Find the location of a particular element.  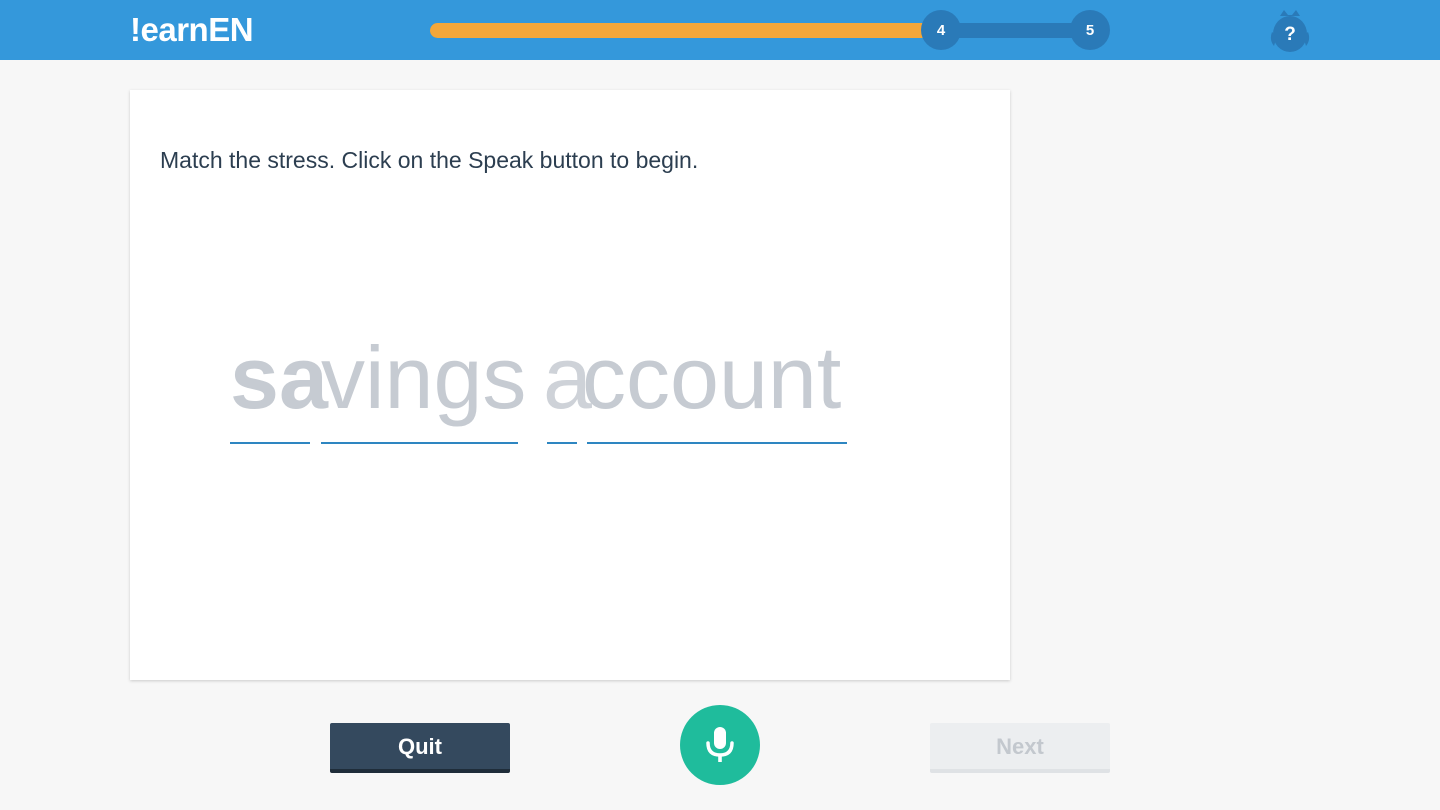

app-logo: !earnEN is located at coordinates (192, 29).